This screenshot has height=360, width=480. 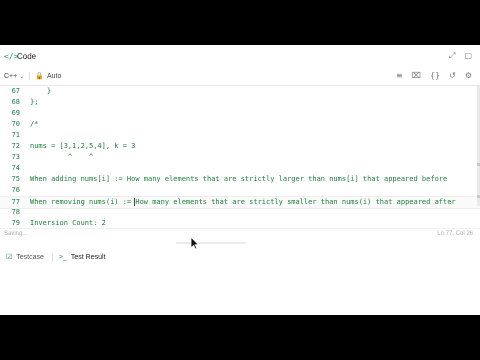 I want to click on panel-title: Code, so click(x=27, y=56).